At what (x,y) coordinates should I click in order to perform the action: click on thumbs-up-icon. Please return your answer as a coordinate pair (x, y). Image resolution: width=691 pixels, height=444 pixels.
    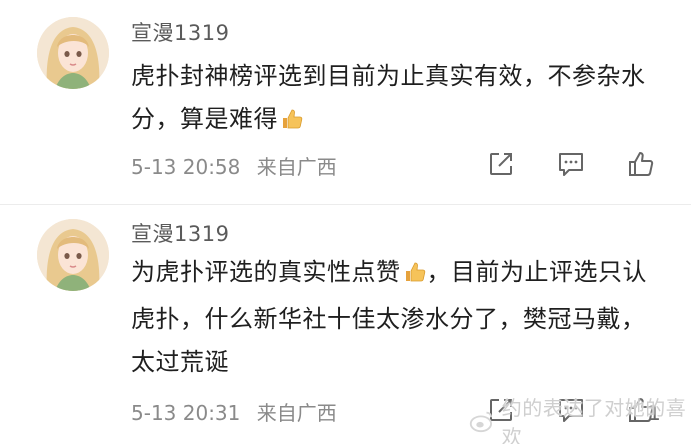
    Looking at the image, I should click on (641, 164).